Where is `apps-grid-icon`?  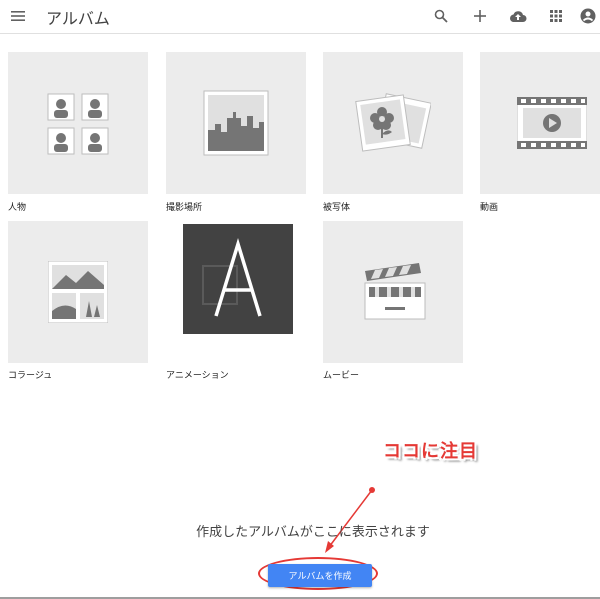 apps-grid-icon is located at coordinates (556, 16).